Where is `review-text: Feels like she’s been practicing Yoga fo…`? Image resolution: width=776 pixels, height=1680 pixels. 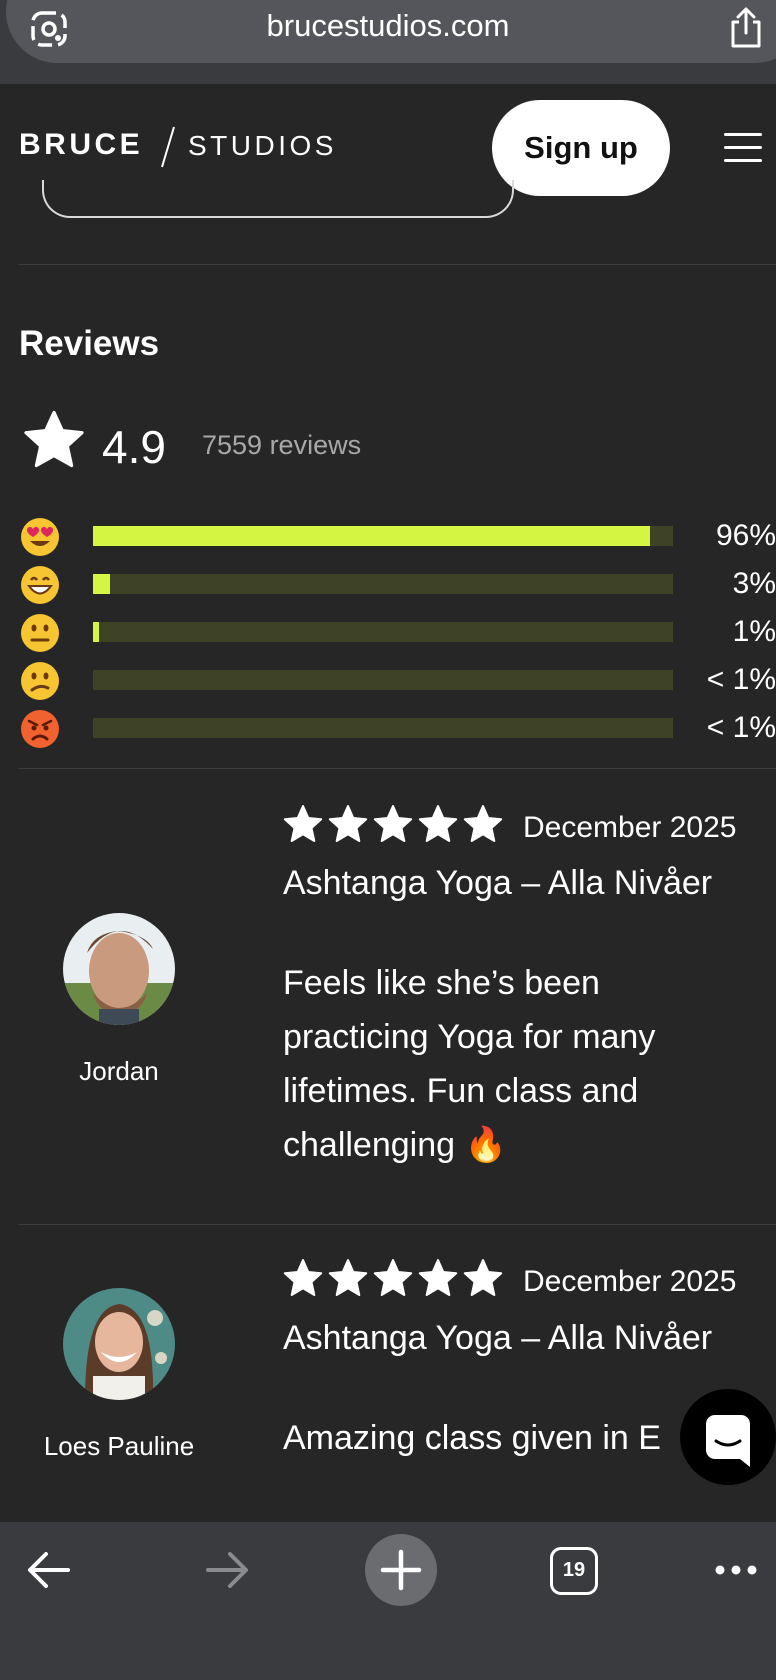 review-text: Feels like she’s been practicing Yoga fo… is located at coordinates (503, 1064).